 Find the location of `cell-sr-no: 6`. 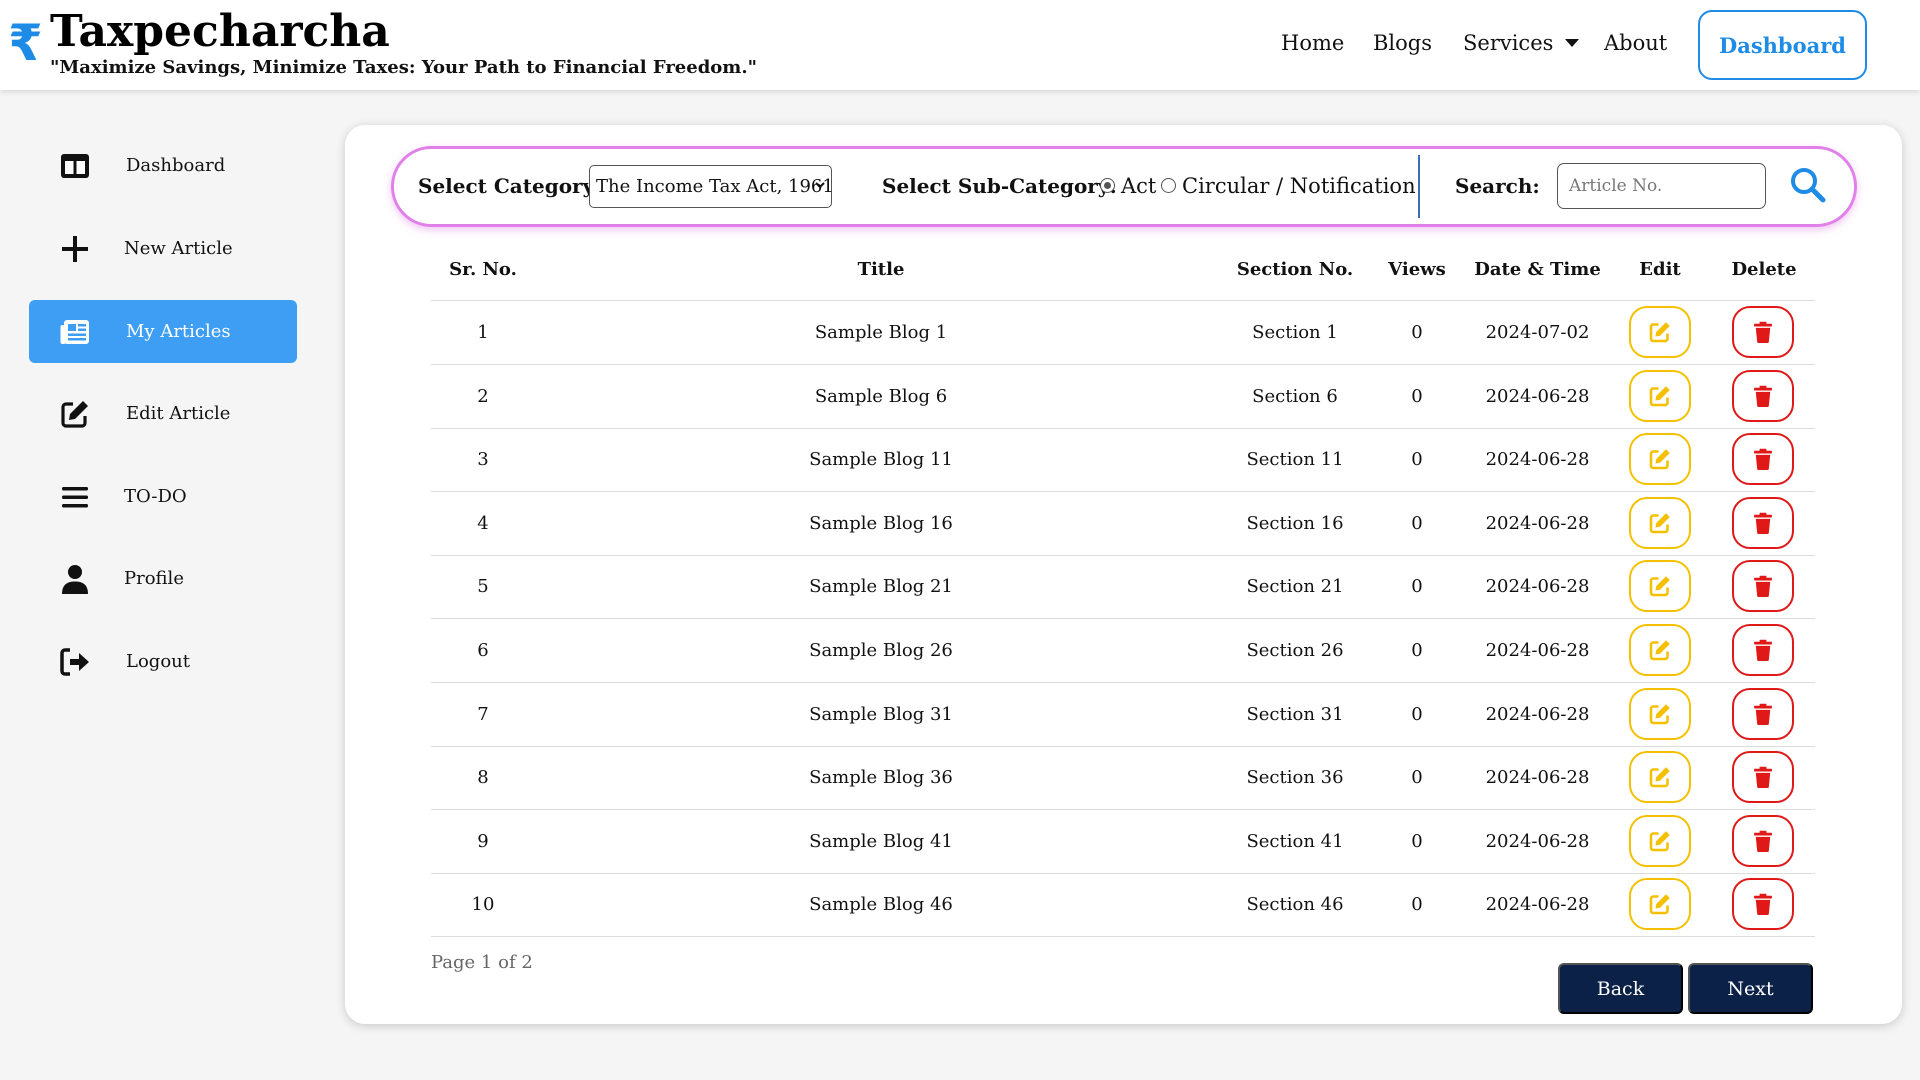

cell-sr-no: 6 is located at coordinates (483, 650).